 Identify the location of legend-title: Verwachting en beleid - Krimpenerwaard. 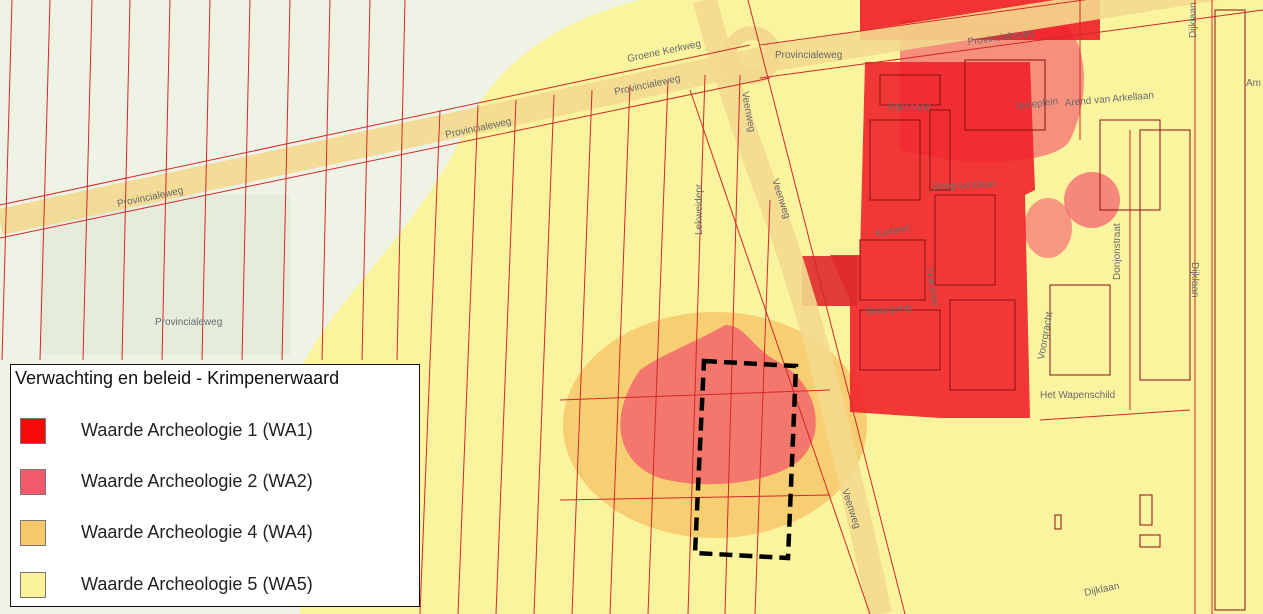
(177, 378).